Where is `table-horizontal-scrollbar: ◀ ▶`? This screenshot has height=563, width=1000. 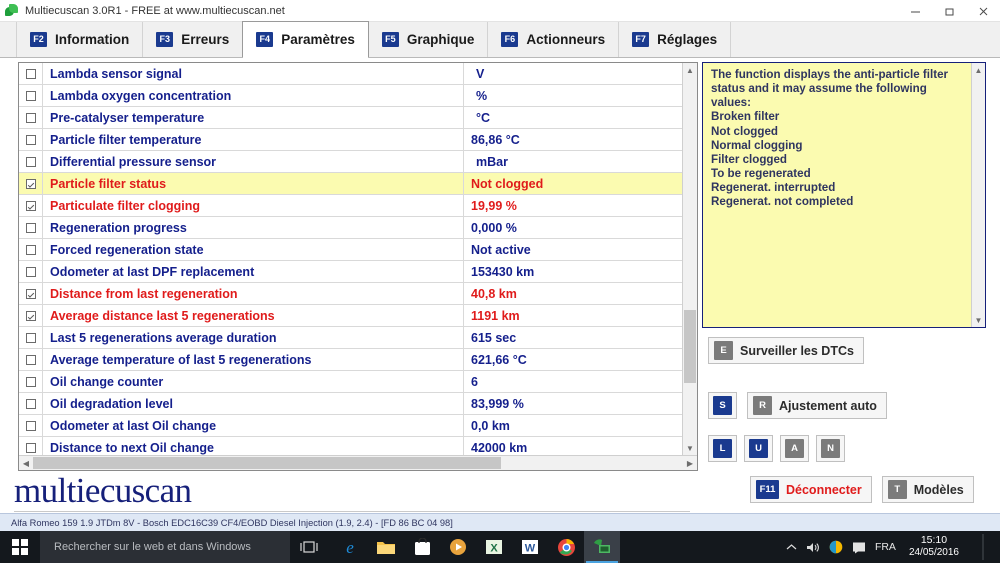
table-horizontal-scrollbar: ◀ ▶ is located at coordinates (358, 462).